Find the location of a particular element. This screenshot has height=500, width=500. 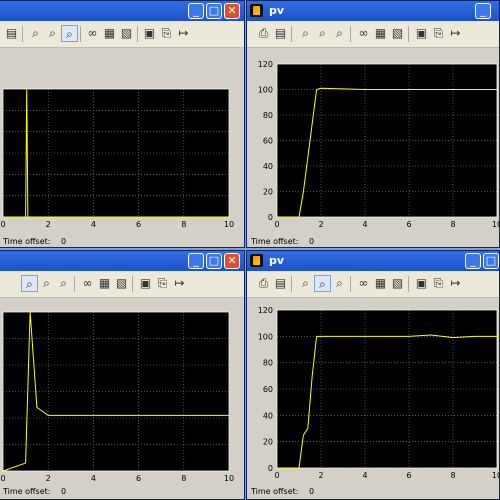

y-tick-label: 60 is located at coordinates (268, 141).